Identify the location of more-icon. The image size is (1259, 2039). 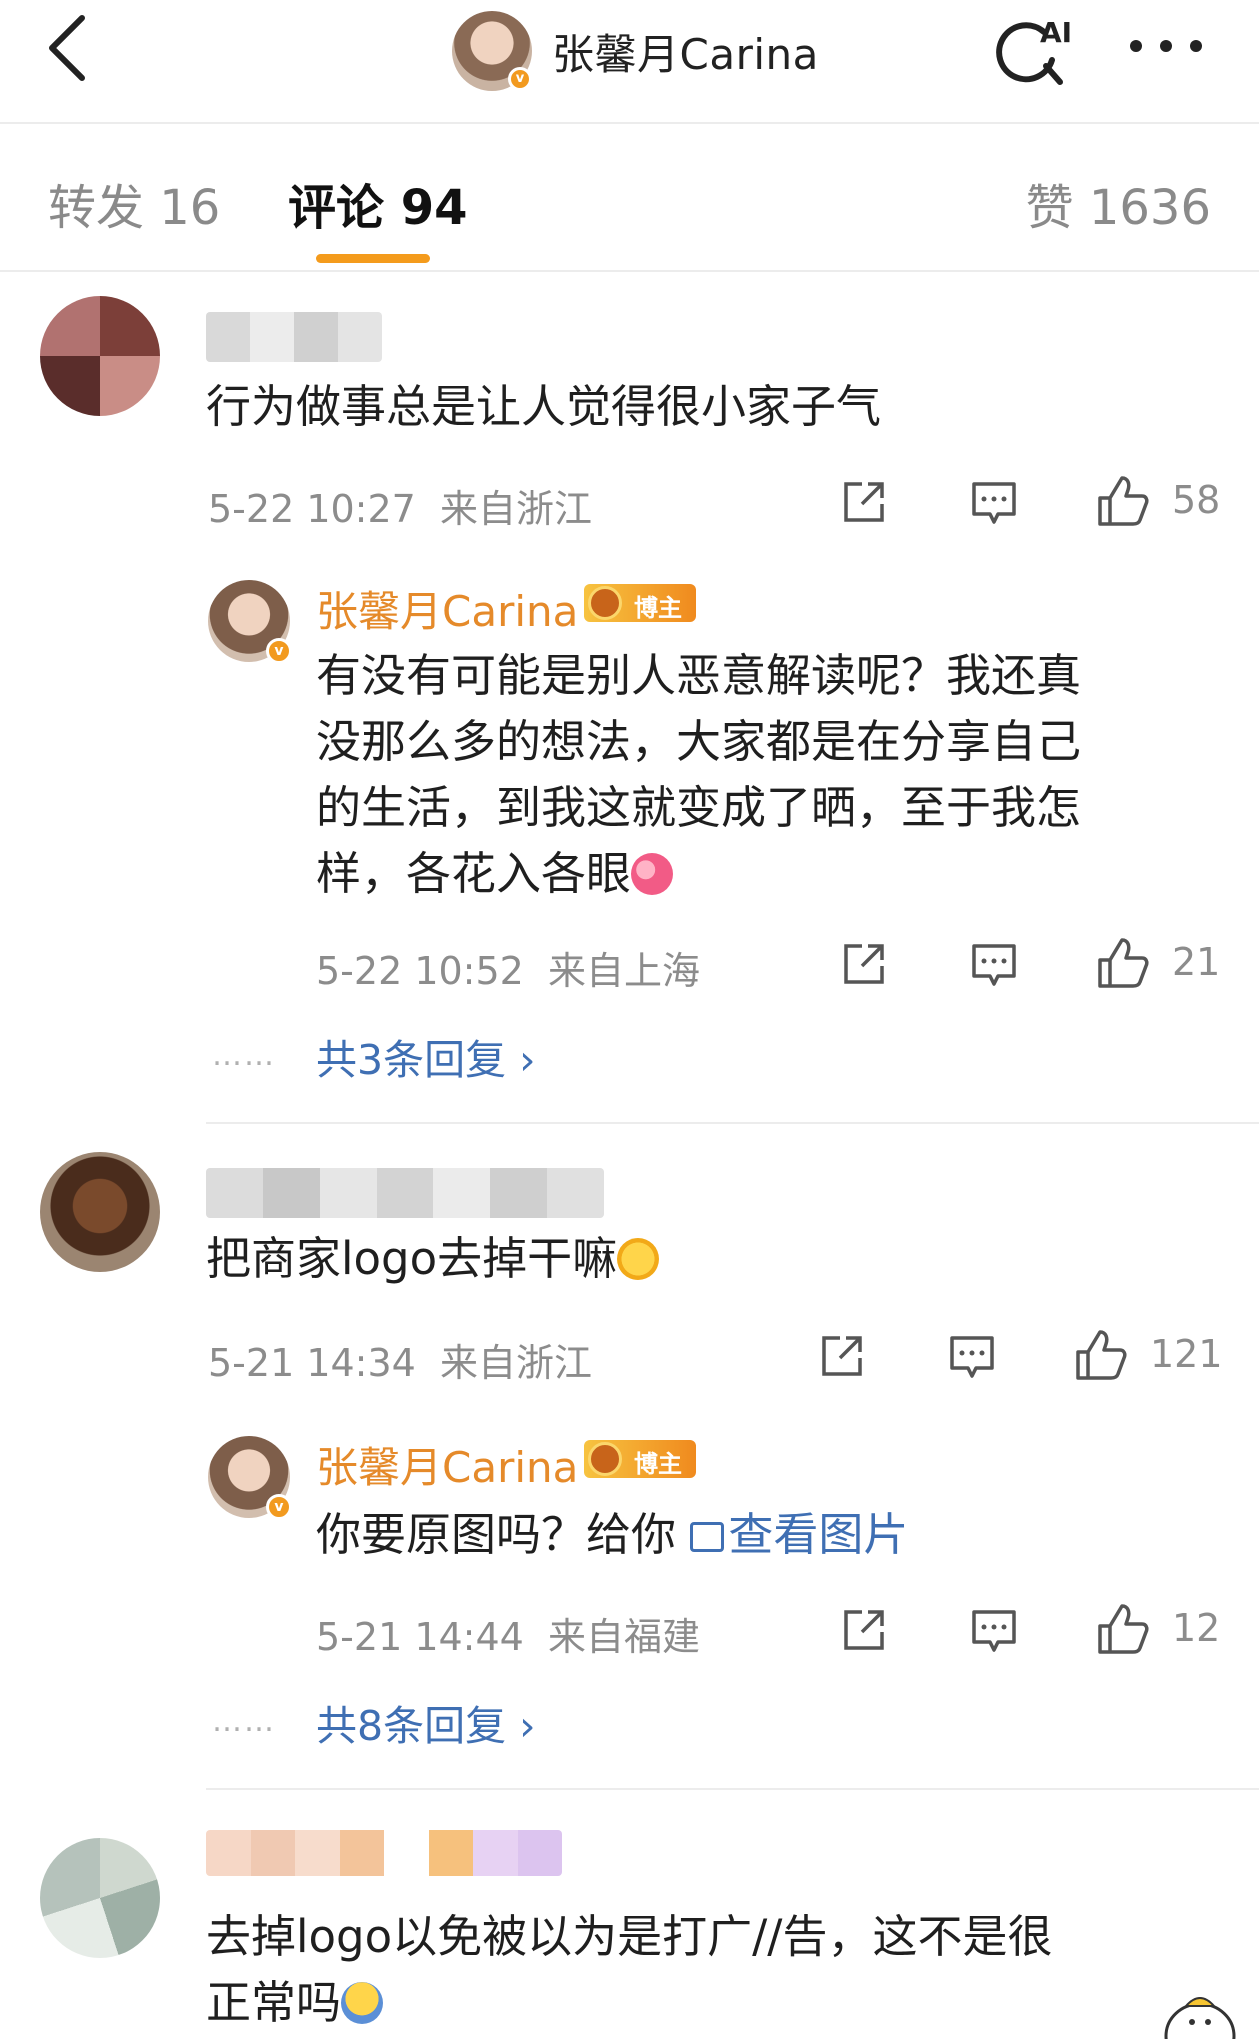
(1166, 46).